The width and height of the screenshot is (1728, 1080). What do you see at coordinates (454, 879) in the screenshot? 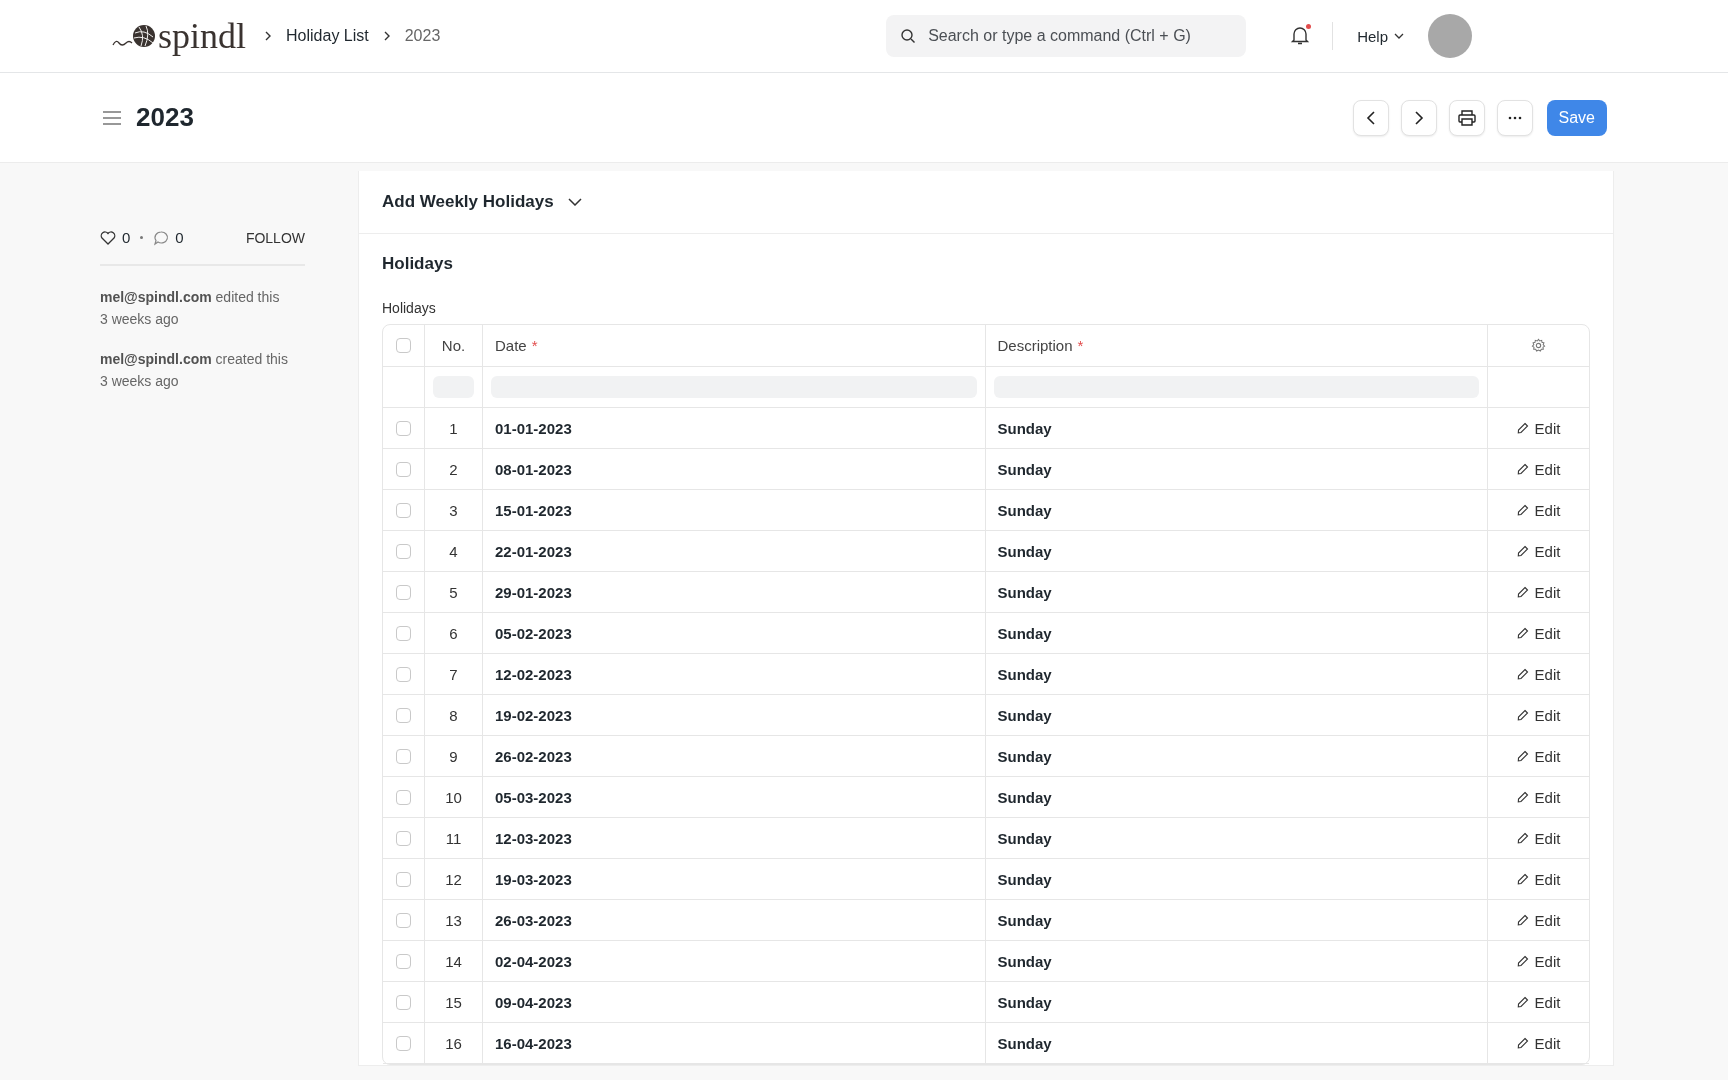
I see `row-number: 12` at bounding box center [454, 879].